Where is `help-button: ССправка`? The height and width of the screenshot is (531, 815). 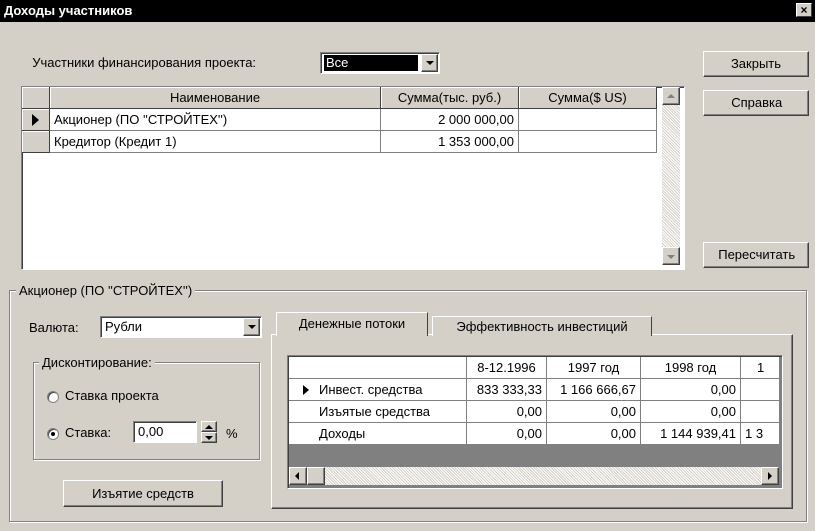
help-button: ССправка is located at coordinates (756, 103).